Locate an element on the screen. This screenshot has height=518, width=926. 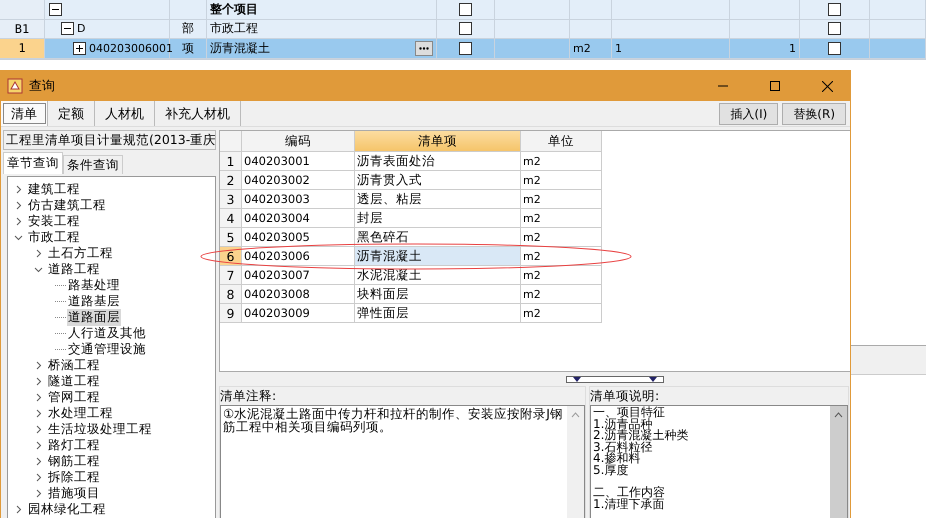
tree-item: 钢筋工程 is located at coordinates (111, 461).